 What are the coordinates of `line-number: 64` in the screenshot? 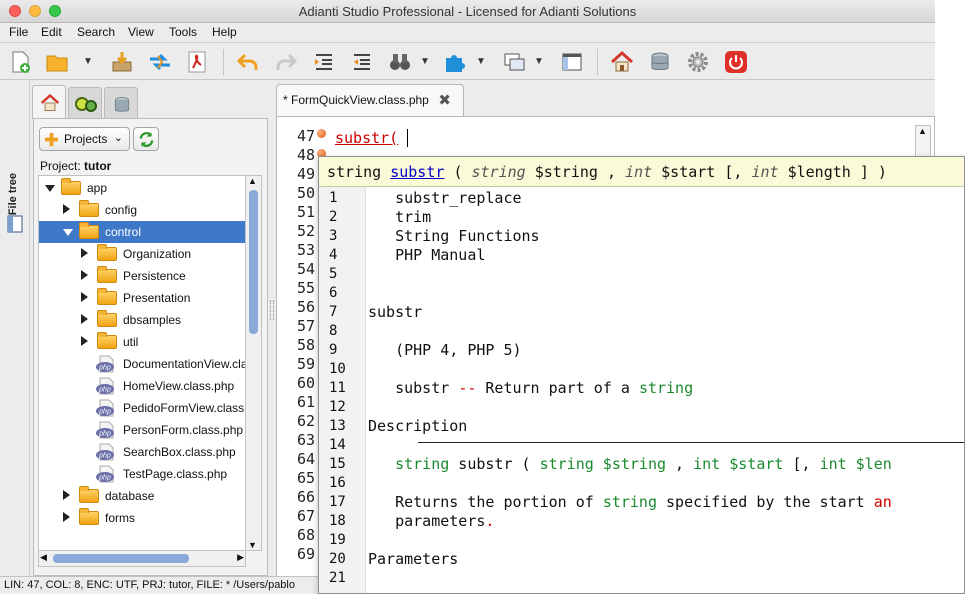 It's located at (305, 459).